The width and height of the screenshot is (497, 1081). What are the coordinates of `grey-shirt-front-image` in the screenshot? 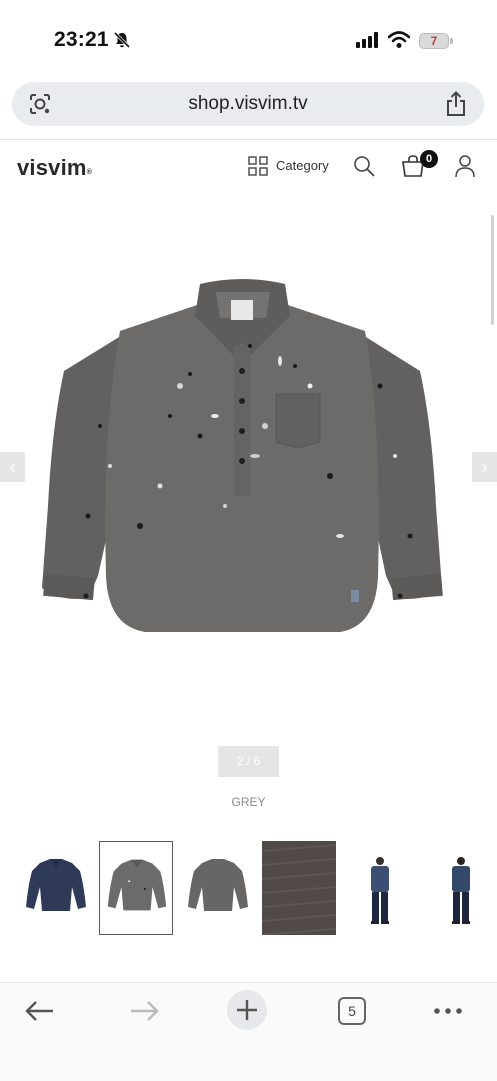 It's located at (137, 885).